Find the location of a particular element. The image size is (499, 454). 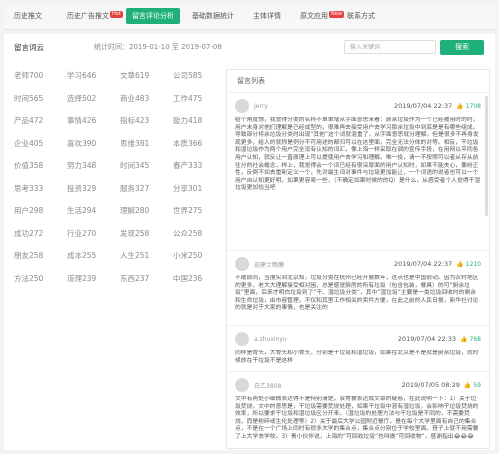

like-count: 59 is located at coordinates (477, 385).